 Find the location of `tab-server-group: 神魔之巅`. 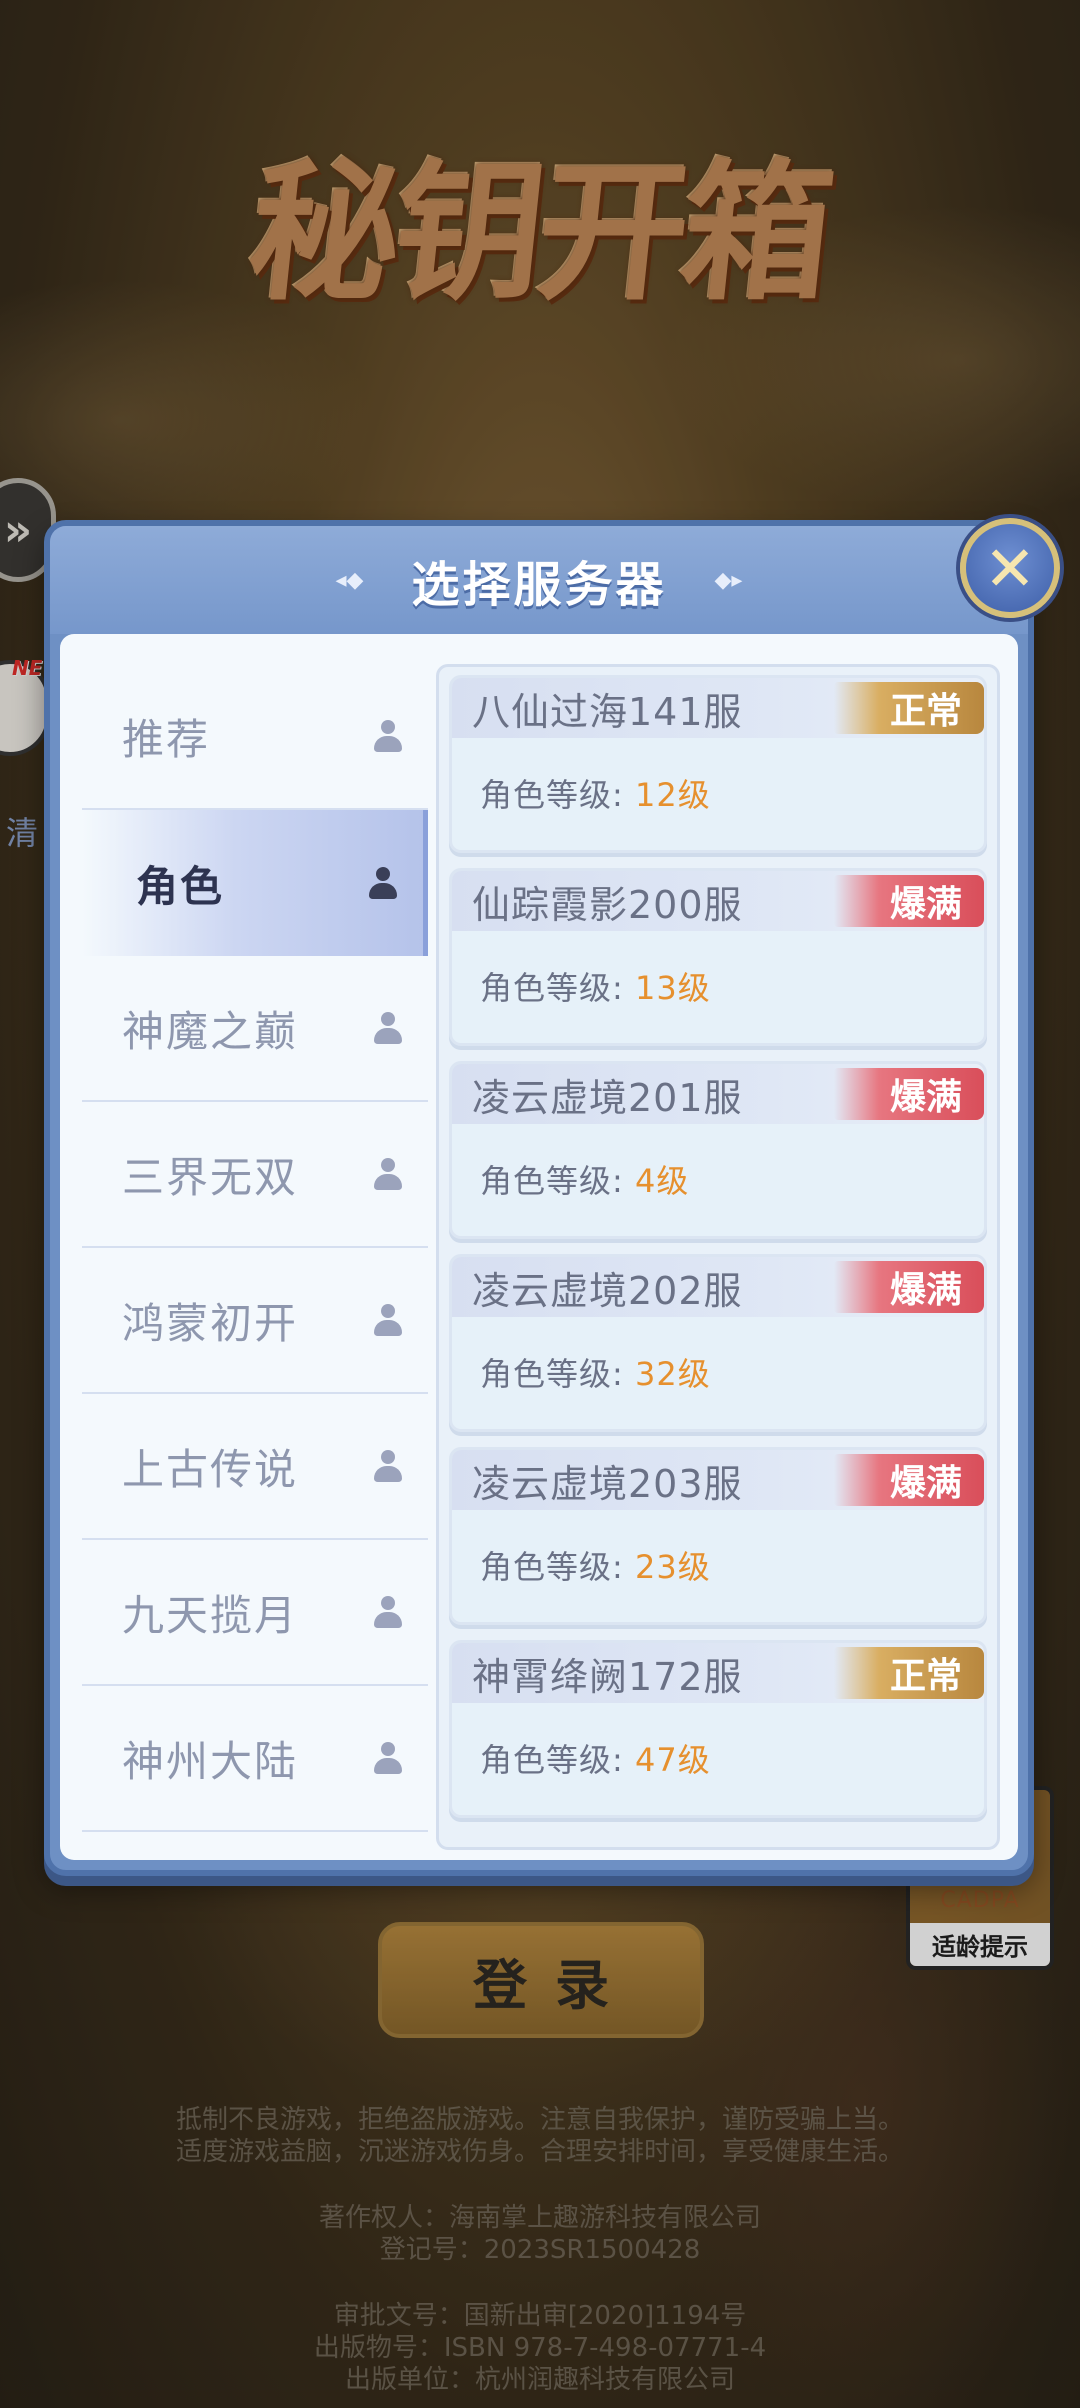

tab-server-group: 神魔之巅 is located at coordinates (255, 1029).